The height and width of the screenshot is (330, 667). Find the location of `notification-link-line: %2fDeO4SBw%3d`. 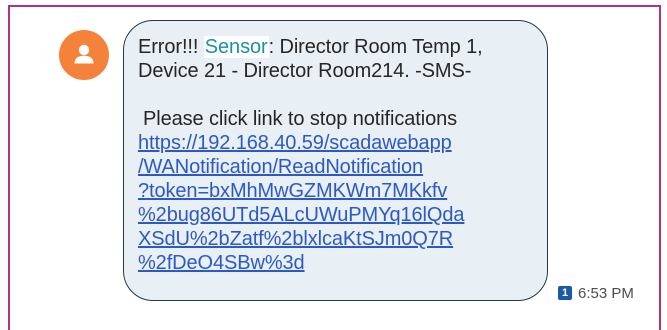

notification-link-line: %2fDeO4SBw%3d is located at coordinates (338, 263).